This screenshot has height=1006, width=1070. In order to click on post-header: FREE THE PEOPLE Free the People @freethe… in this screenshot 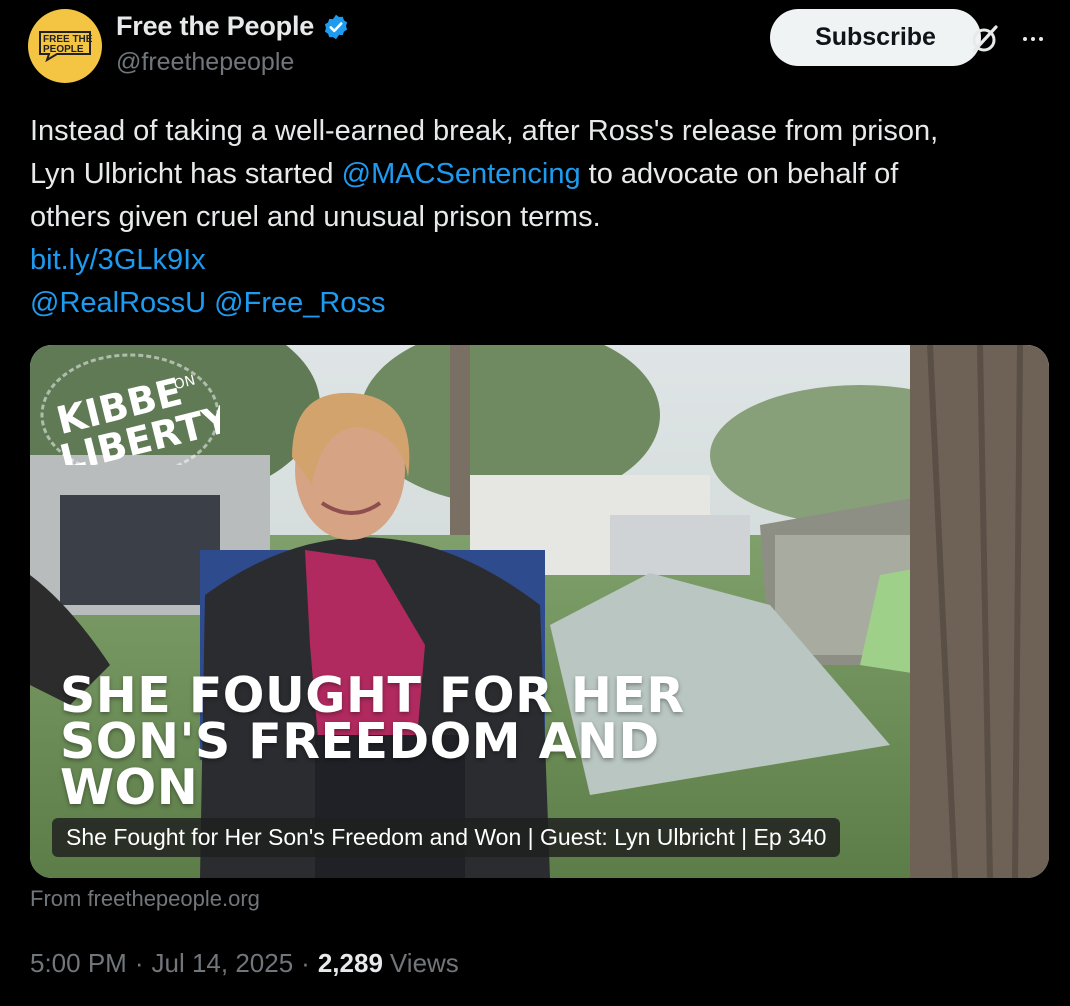, I will do `click(535, 50)`.